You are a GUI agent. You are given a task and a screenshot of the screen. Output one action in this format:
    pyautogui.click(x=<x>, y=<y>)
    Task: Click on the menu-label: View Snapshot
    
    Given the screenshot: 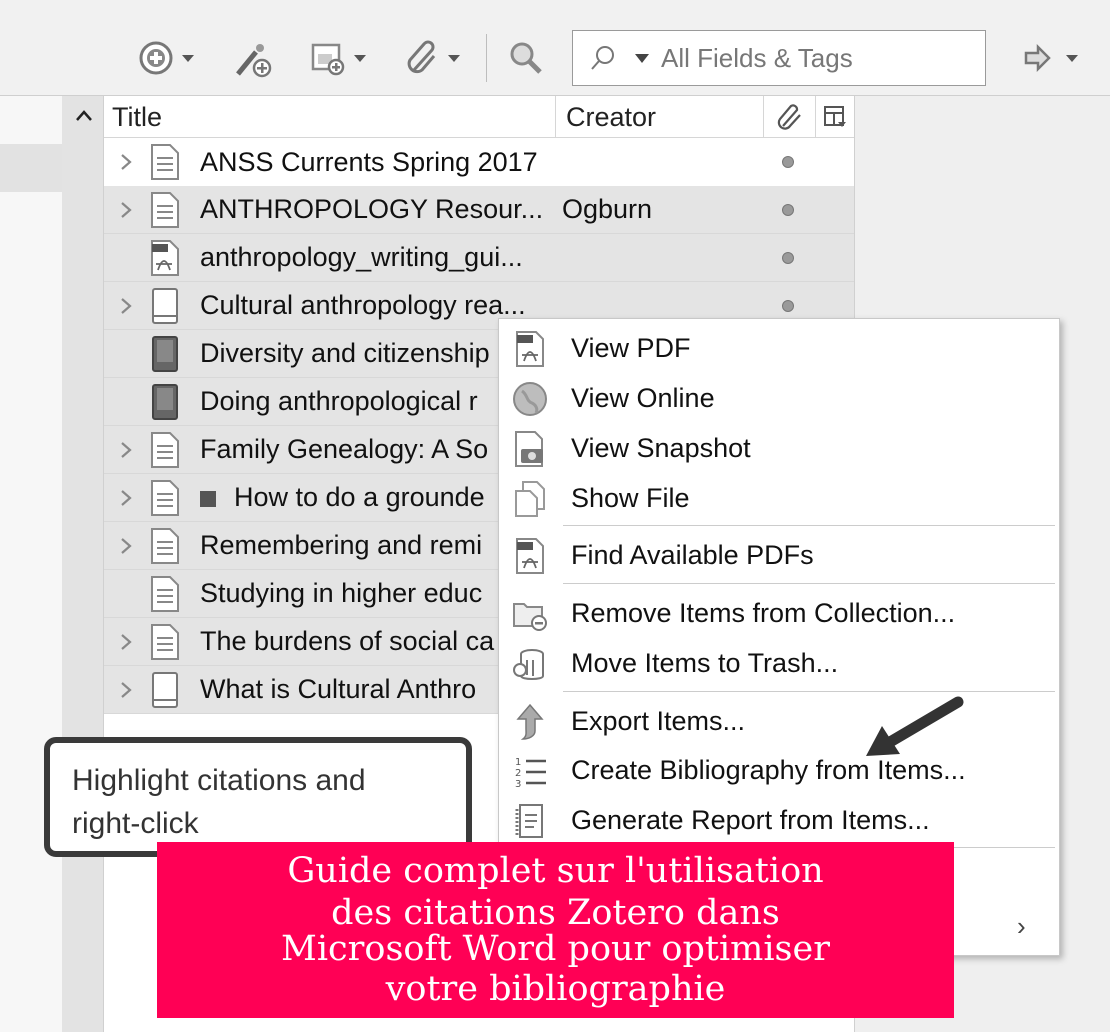 What is the action you would take?
    pyautogui.click(x=661, y=447)
    